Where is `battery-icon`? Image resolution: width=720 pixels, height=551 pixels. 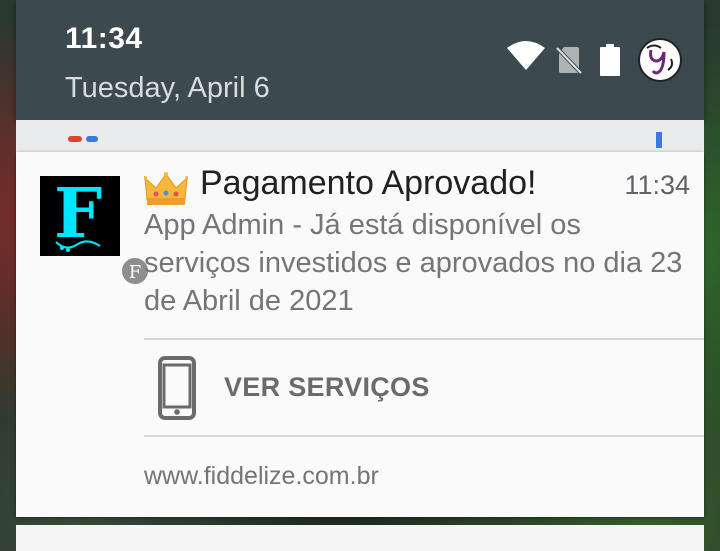 battery-icon is located at coordinates (610, 60).